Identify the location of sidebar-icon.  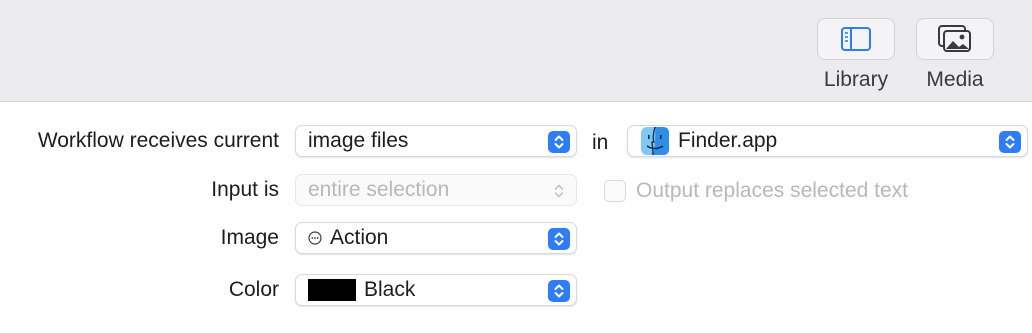
(856, 39).